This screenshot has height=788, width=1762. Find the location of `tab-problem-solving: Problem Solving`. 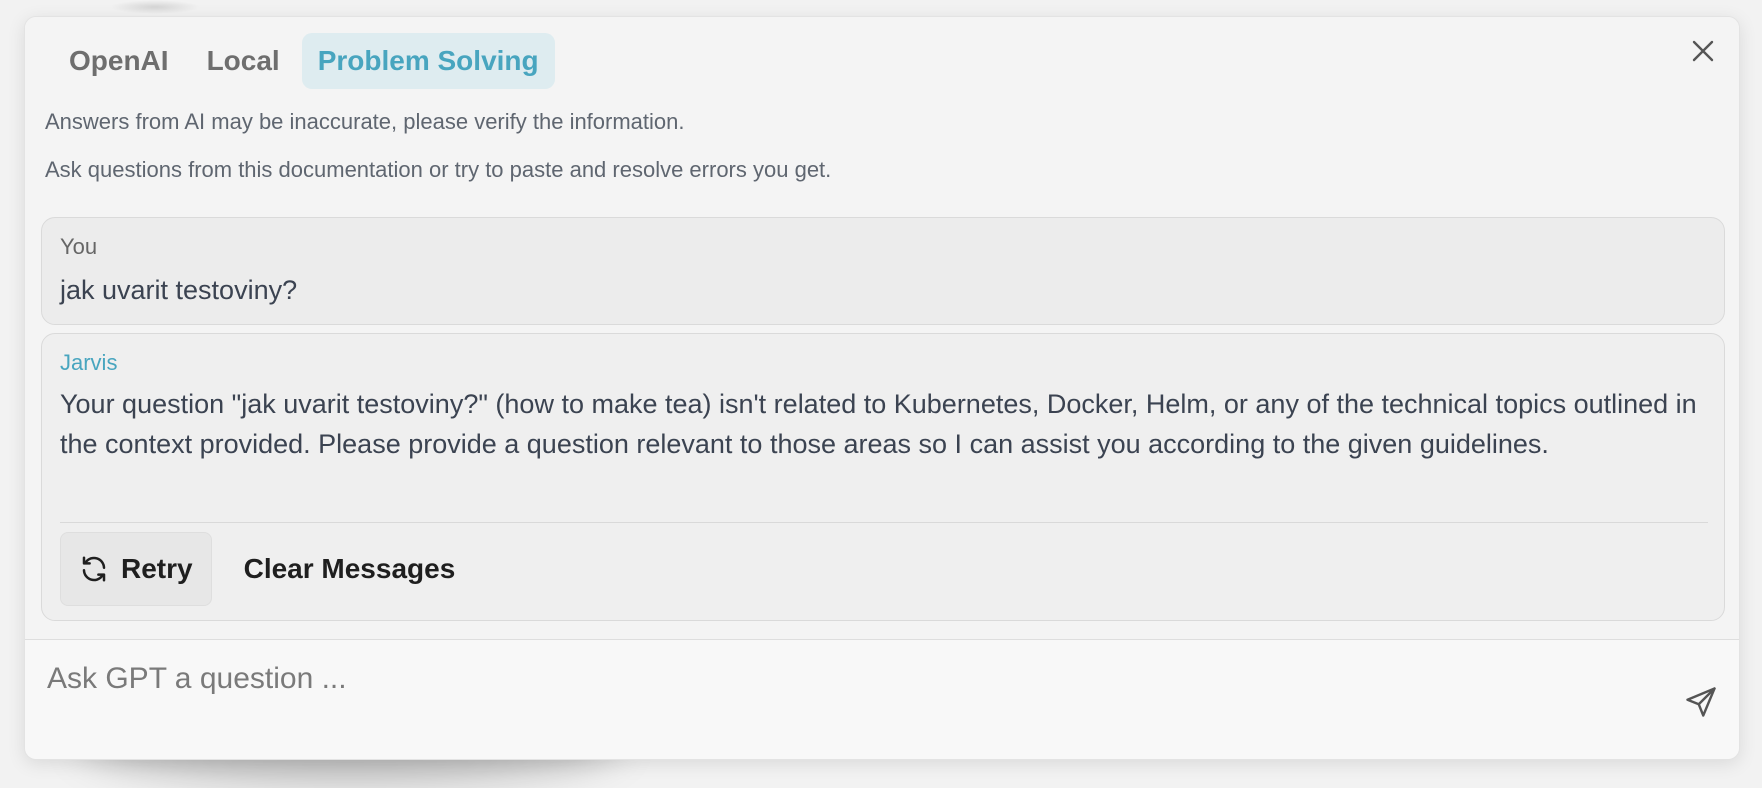

tab-problem-solving: Problem Solving is located at coordinates (428, 61).